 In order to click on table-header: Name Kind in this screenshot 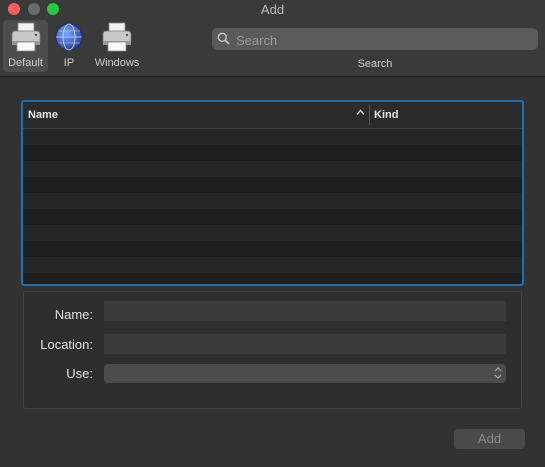, I will do `click(272, 115)`.